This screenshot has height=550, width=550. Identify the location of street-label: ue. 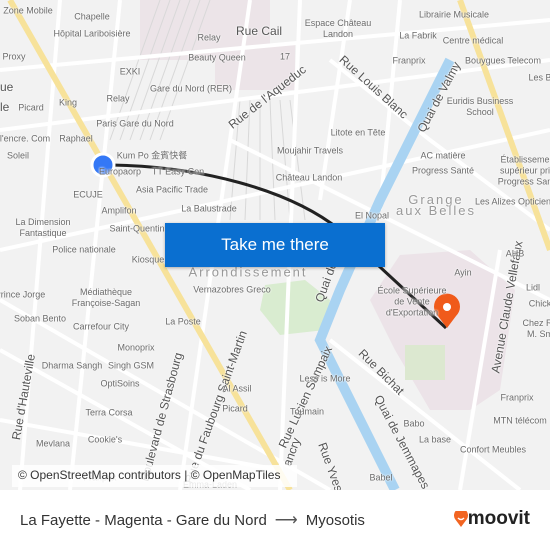
(7, 87).